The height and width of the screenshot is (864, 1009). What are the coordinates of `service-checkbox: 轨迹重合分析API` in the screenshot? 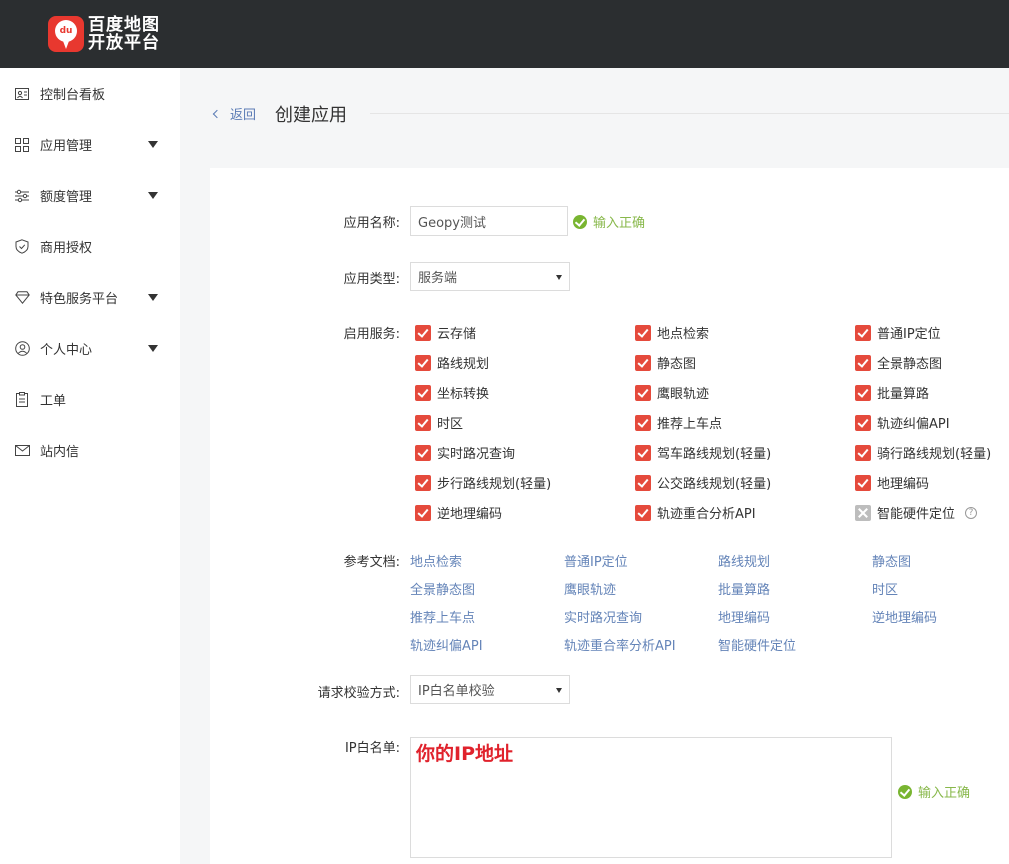 It's located at (695, 512).